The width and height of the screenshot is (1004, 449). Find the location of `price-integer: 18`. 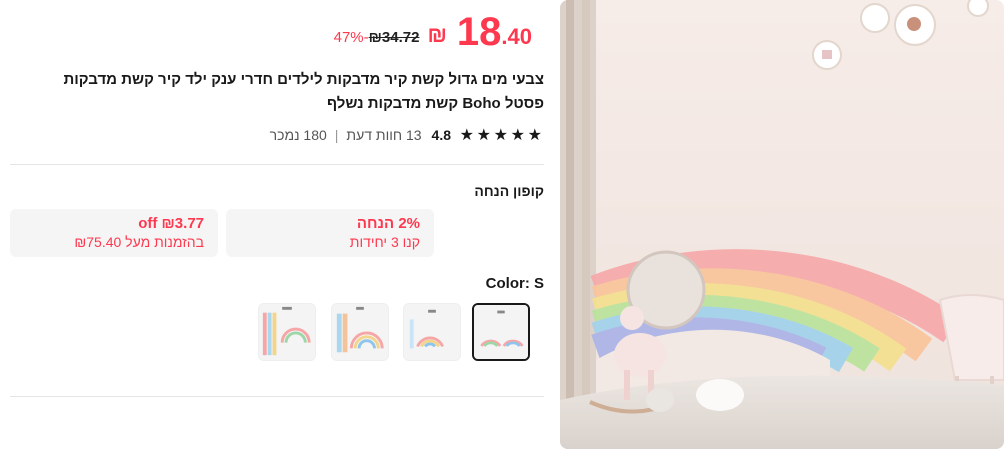

price-integer: 18 is located at coordinates (479, 32).